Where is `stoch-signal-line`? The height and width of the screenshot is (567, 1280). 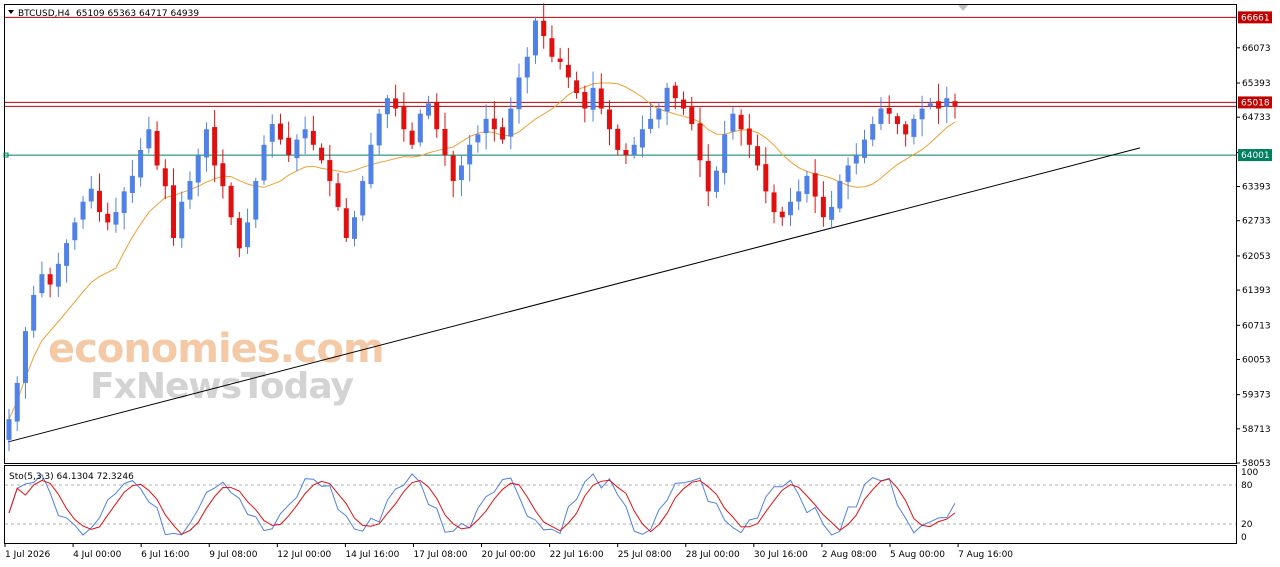 stoch-signal-line is located at coordinates (482, 506).